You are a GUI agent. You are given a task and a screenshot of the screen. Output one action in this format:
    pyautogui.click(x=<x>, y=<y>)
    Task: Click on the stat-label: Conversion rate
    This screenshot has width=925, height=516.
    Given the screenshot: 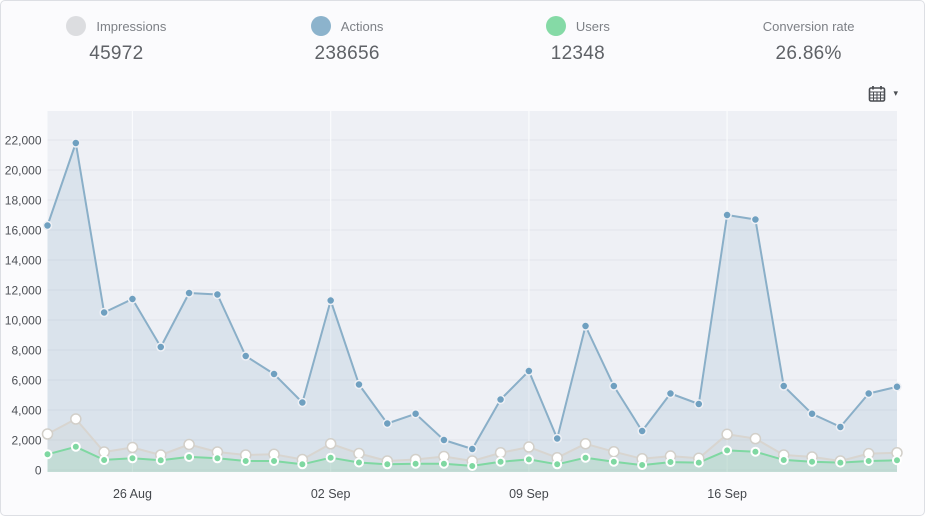 What is the action you would take?
    pyautogui.click(x=808, y=26)
    